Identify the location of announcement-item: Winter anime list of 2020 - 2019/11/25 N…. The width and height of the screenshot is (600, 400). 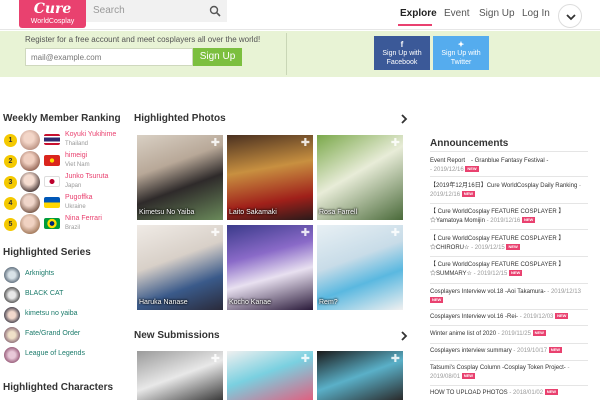
(510, 334).